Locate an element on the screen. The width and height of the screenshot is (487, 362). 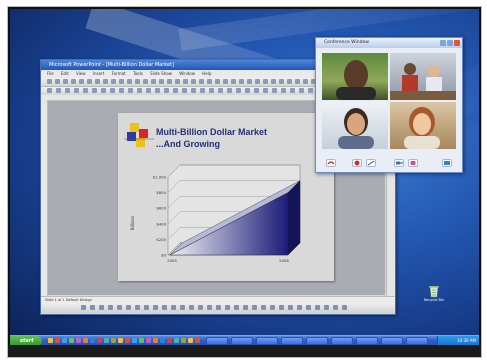
menu-file: File is located at coordinates (50, 73).